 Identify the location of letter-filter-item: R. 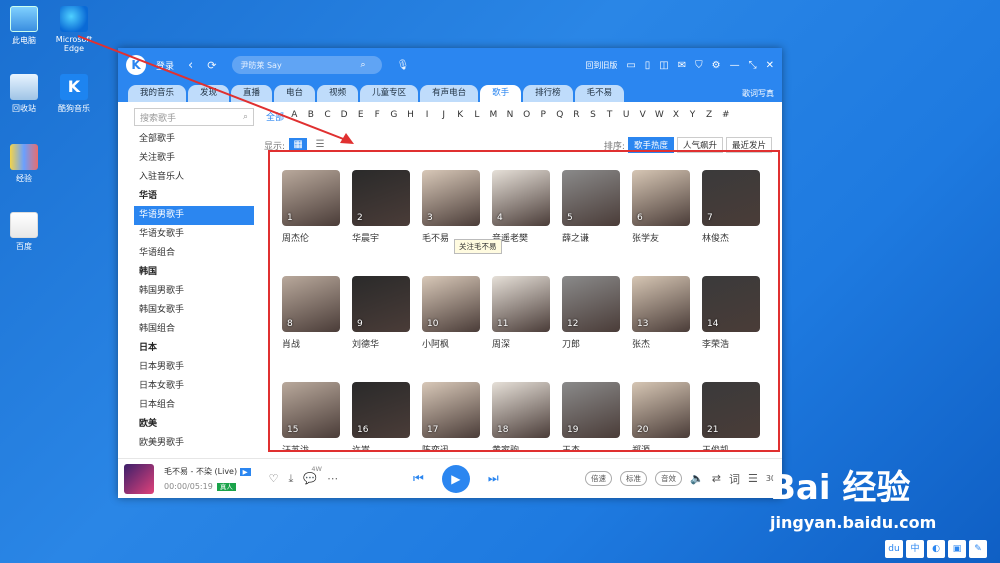
(576, 116).